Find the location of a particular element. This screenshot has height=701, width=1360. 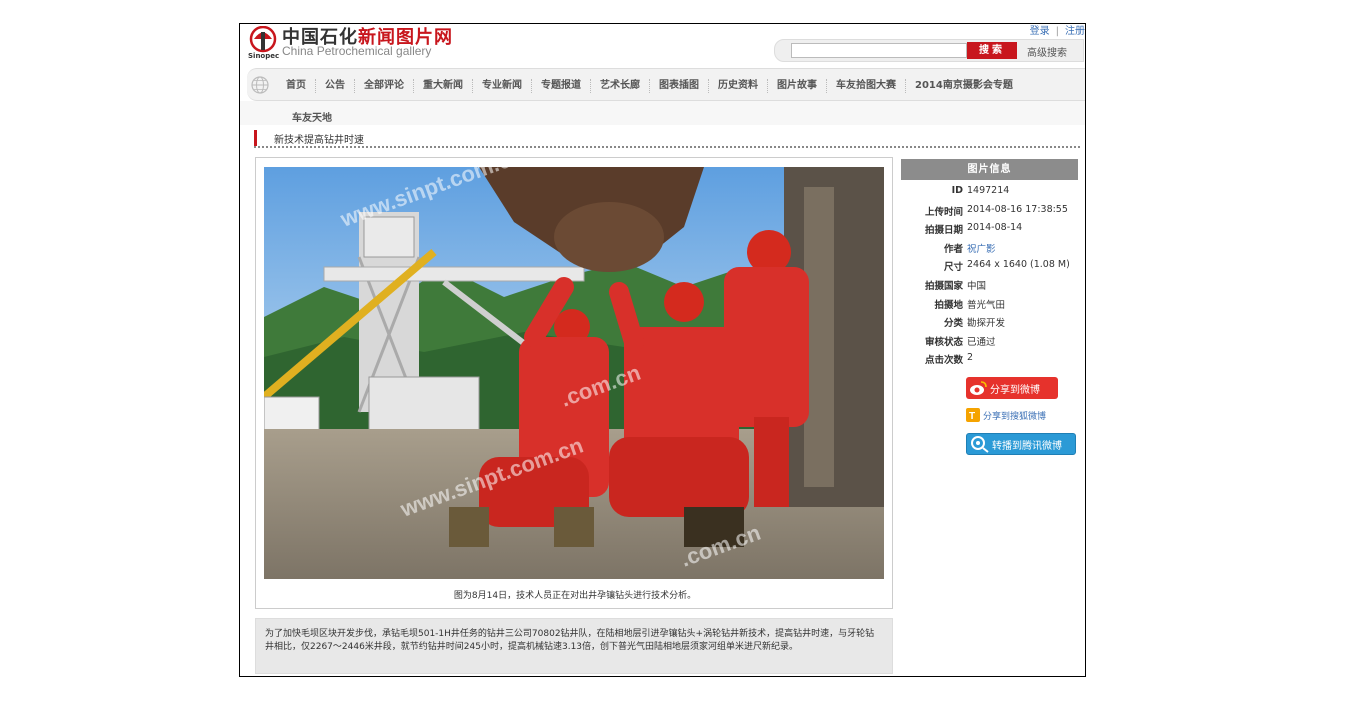

sohu-icon: T is located at coordinates (973, 415).